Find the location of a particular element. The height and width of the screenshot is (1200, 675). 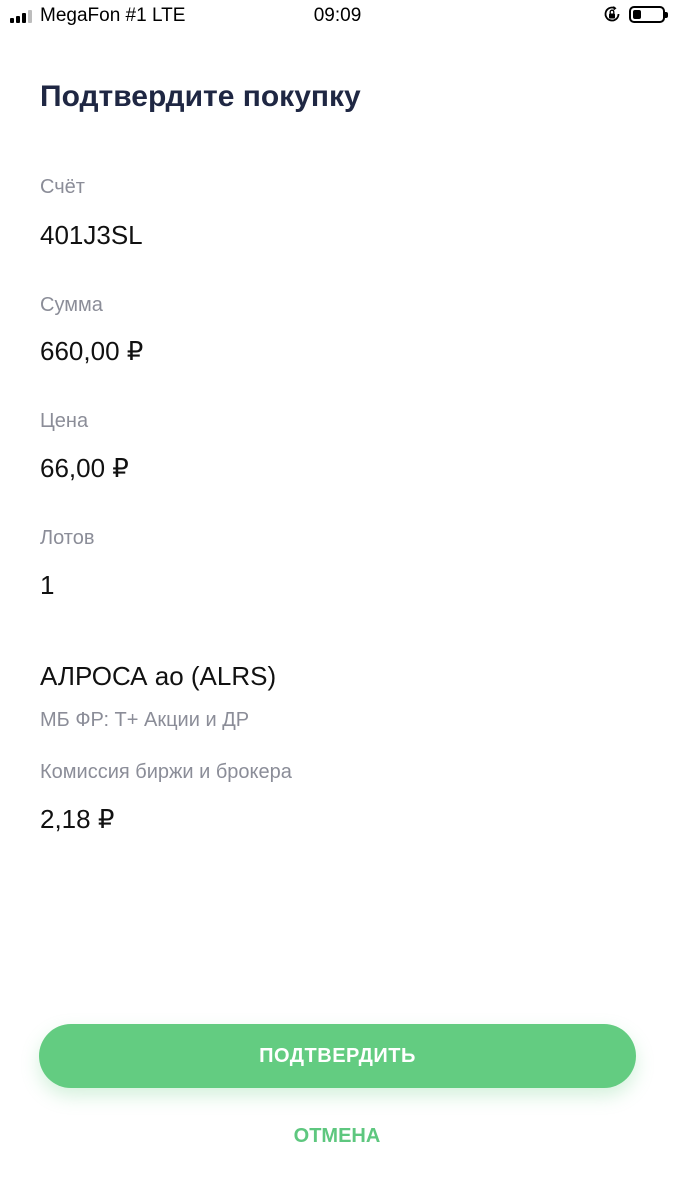

price-value: 66,00 ₽ is located at coordinates (84, 468).